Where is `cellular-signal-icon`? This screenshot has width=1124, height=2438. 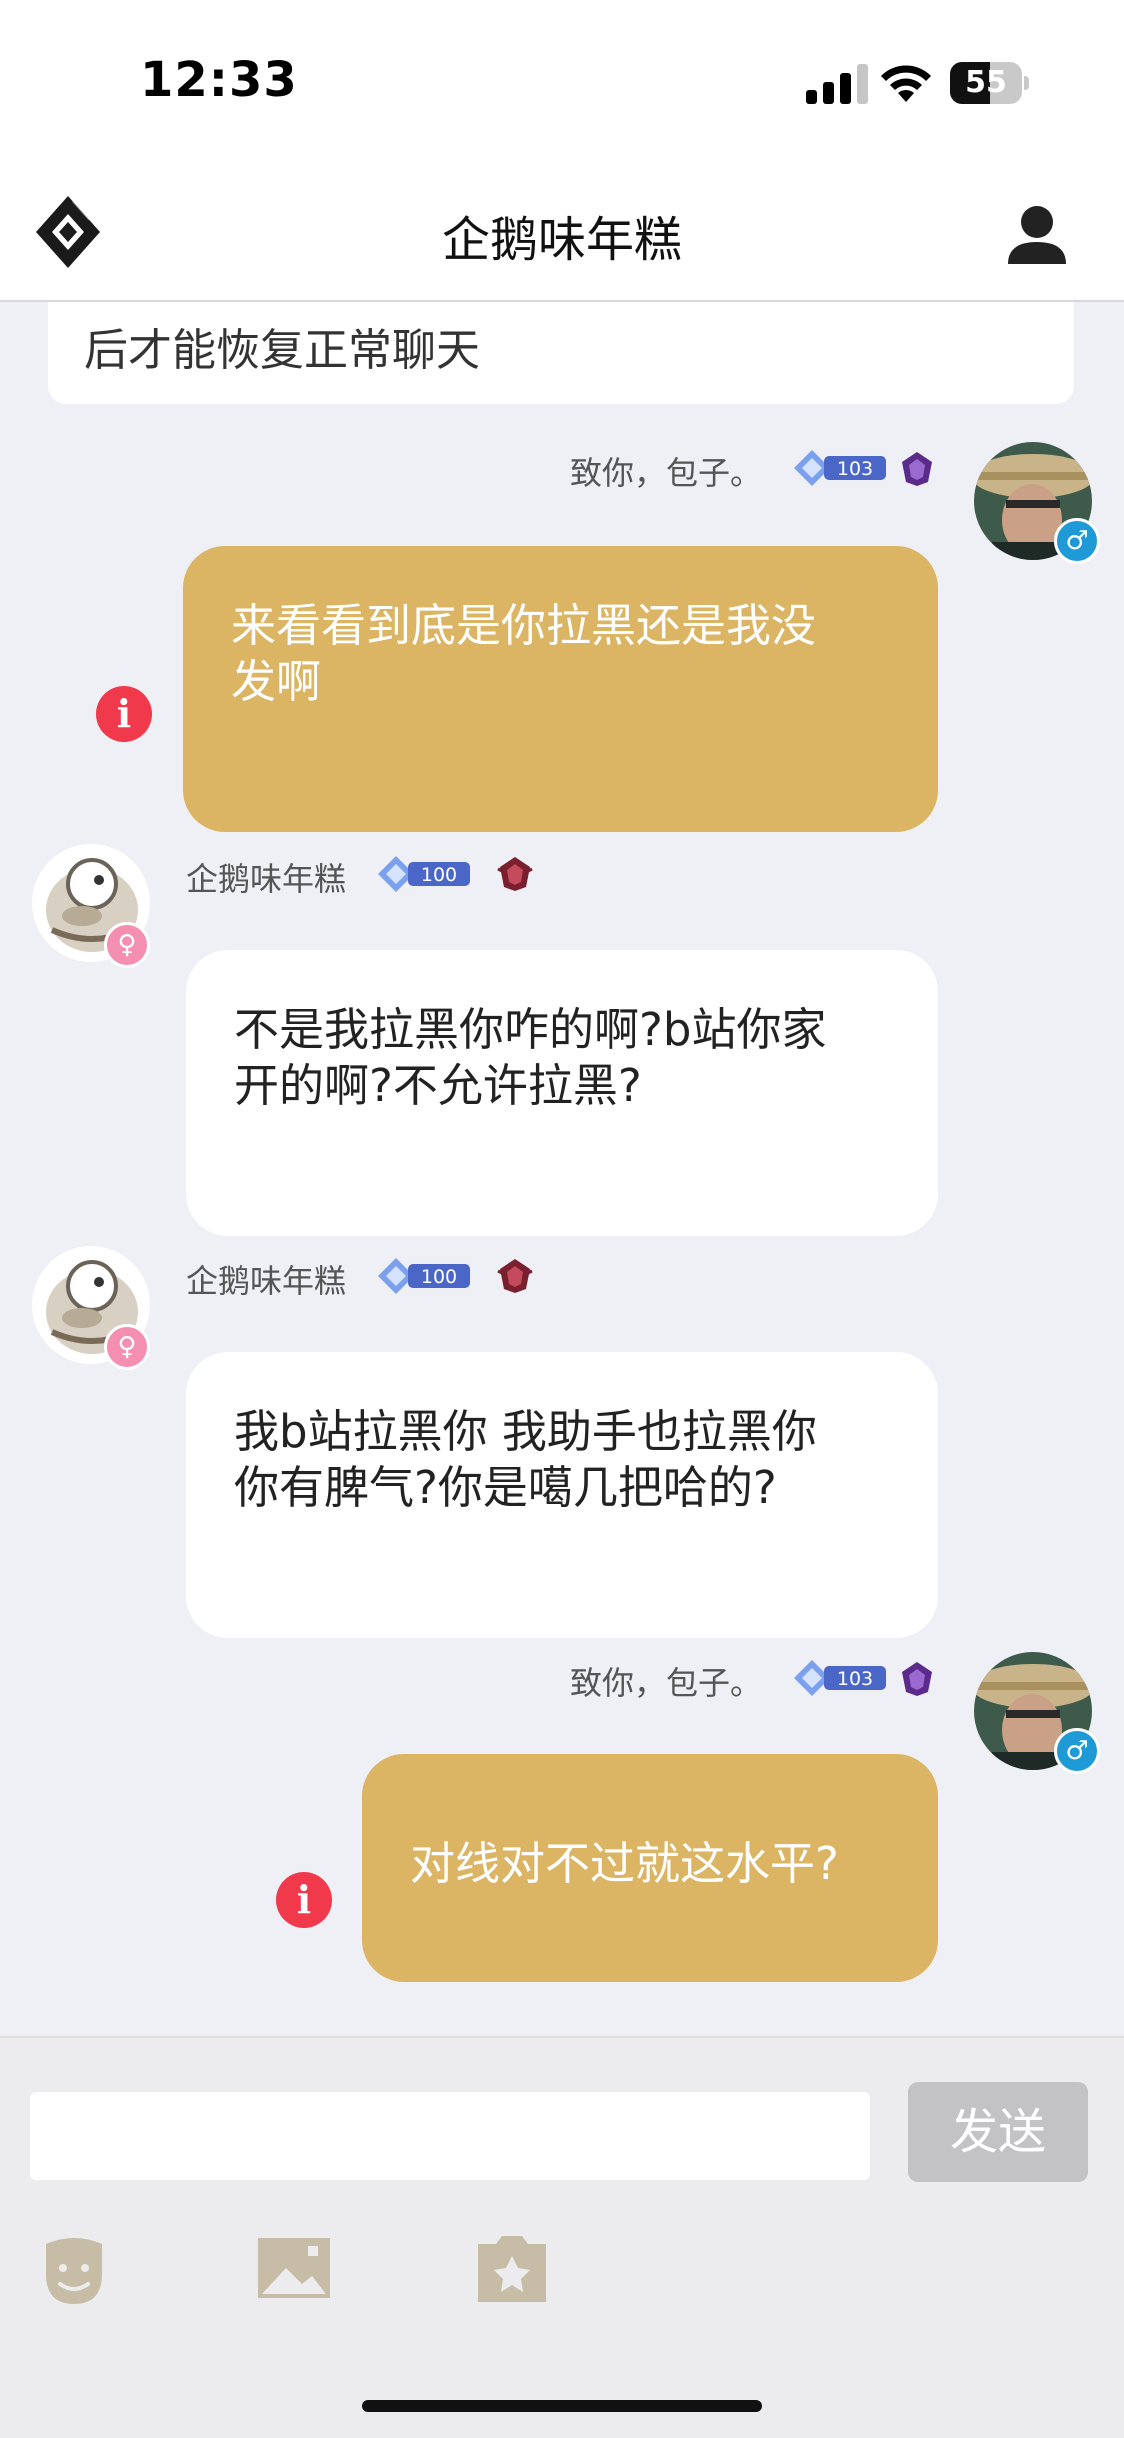 cellular-signal-icon is located at coordinates (838, 83).